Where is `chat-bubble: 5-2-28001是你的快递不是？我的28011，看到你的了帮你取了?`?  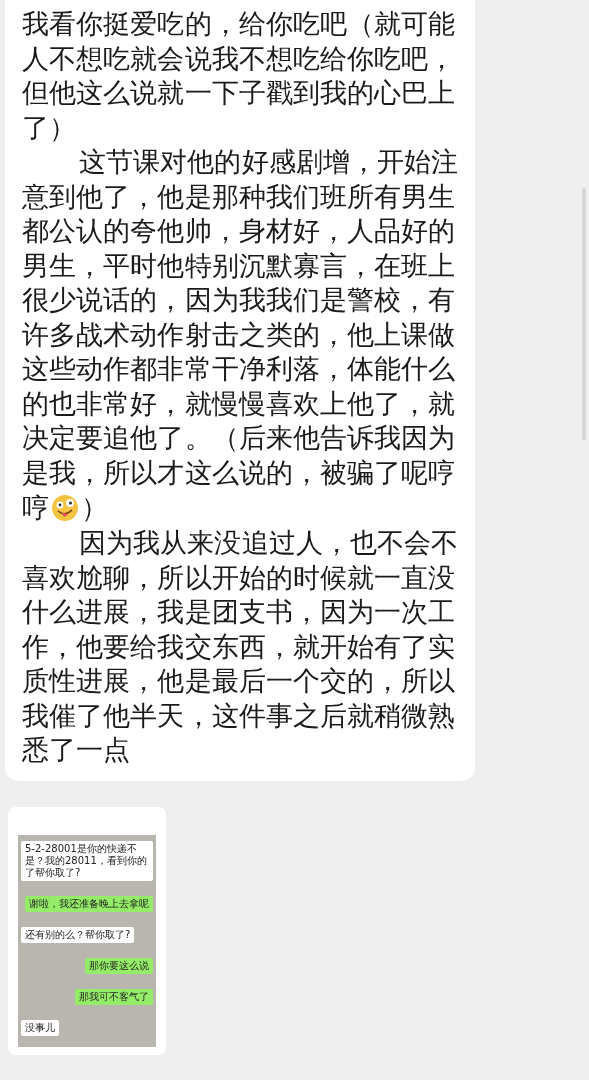 chat-bubble: 5-2-28001是你的快递不是？我的28011，看到你的了帮你取了? is located at coordinates (87, 860).